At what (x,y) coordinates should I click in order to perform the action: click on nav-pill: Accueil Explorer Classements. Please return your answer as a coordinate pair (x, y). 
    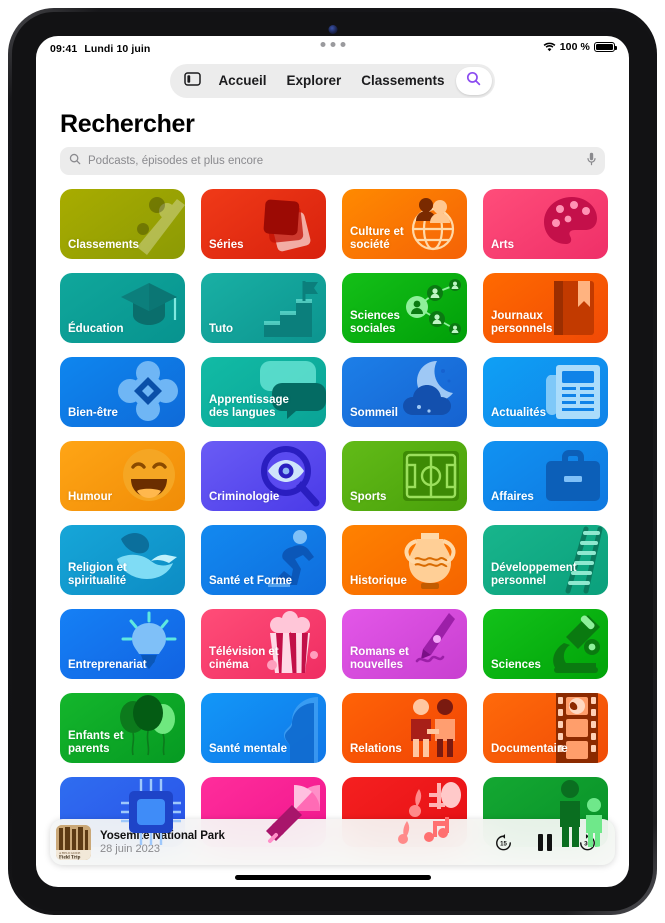
    Looking at the image, I should click on (332, 81).